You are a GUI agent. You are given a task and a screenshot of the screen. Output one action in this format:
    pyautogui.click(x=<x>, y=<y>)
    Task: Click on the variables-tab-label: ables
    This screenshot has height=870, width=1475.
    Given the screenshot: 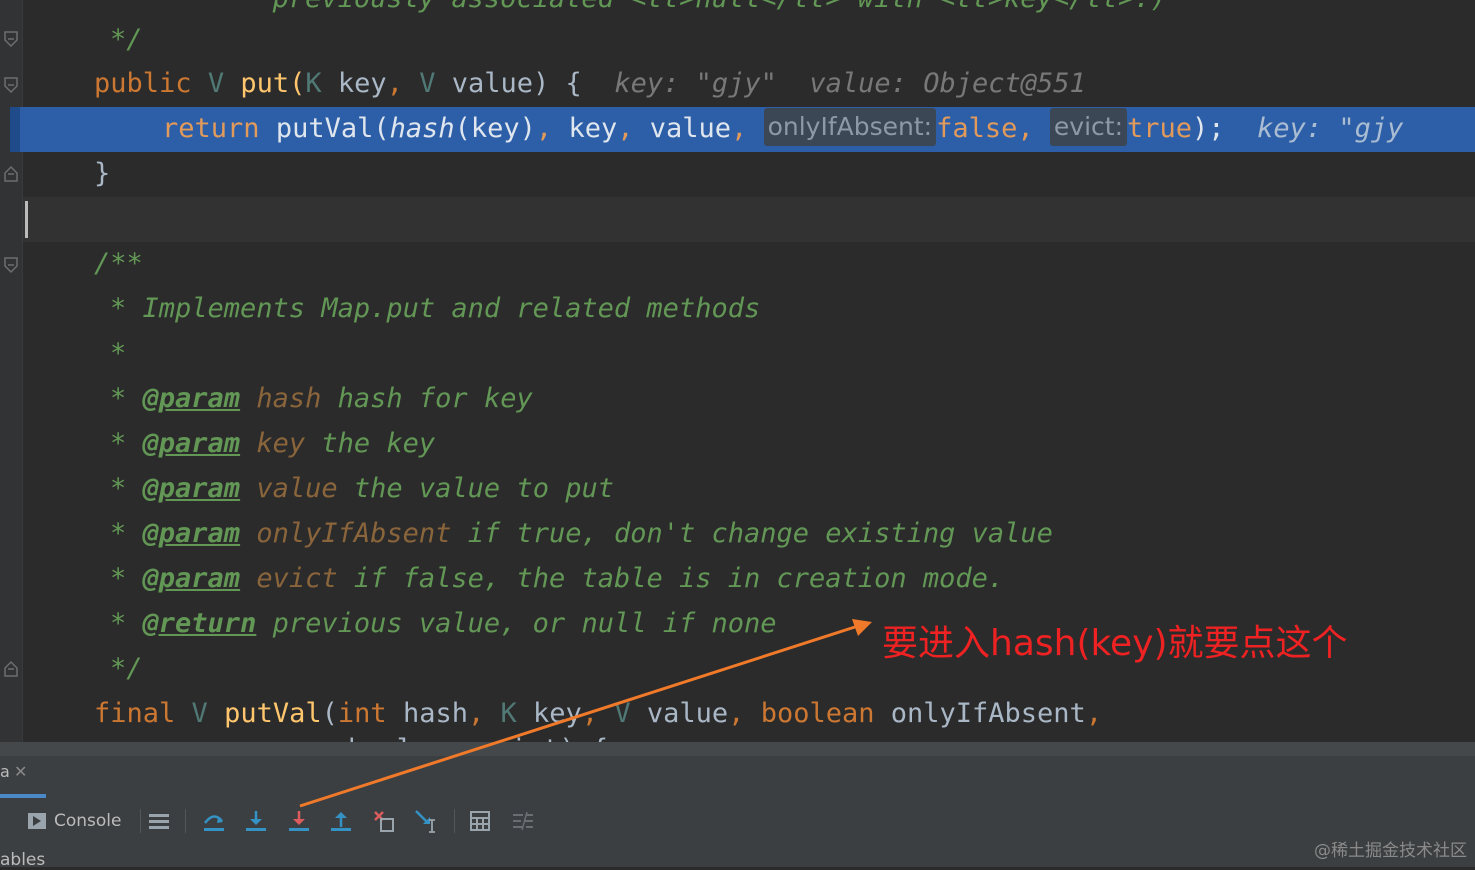 What is the action you would take?
    pyautogui.click(x=22, y=860)
    